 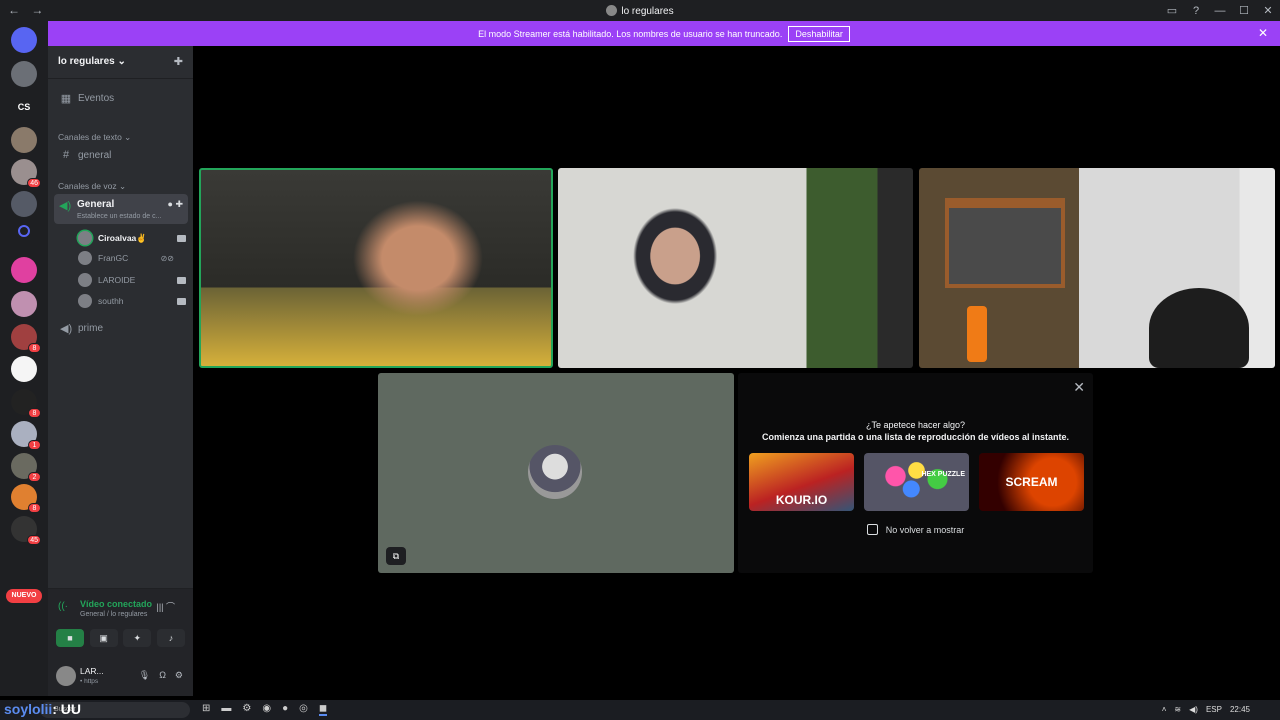 I want to click on guild-icon-cs: CS, so click(x=24, y=107).